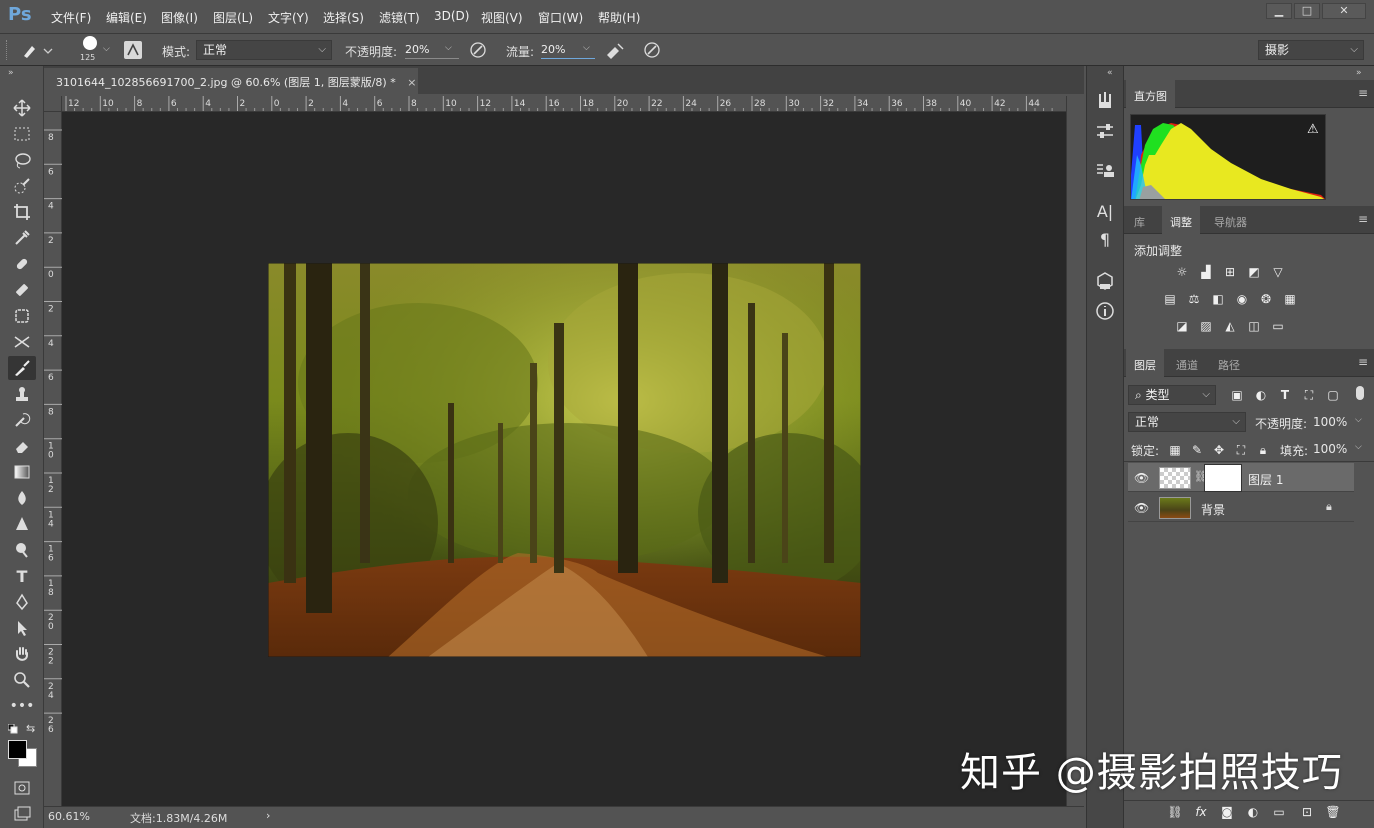 Image resolution: width=1374 pixels, height=828 pixels. Describe the element at coordinates (1230, 326) in the screenshot. I see `threshold-icon: ◭` at that location.